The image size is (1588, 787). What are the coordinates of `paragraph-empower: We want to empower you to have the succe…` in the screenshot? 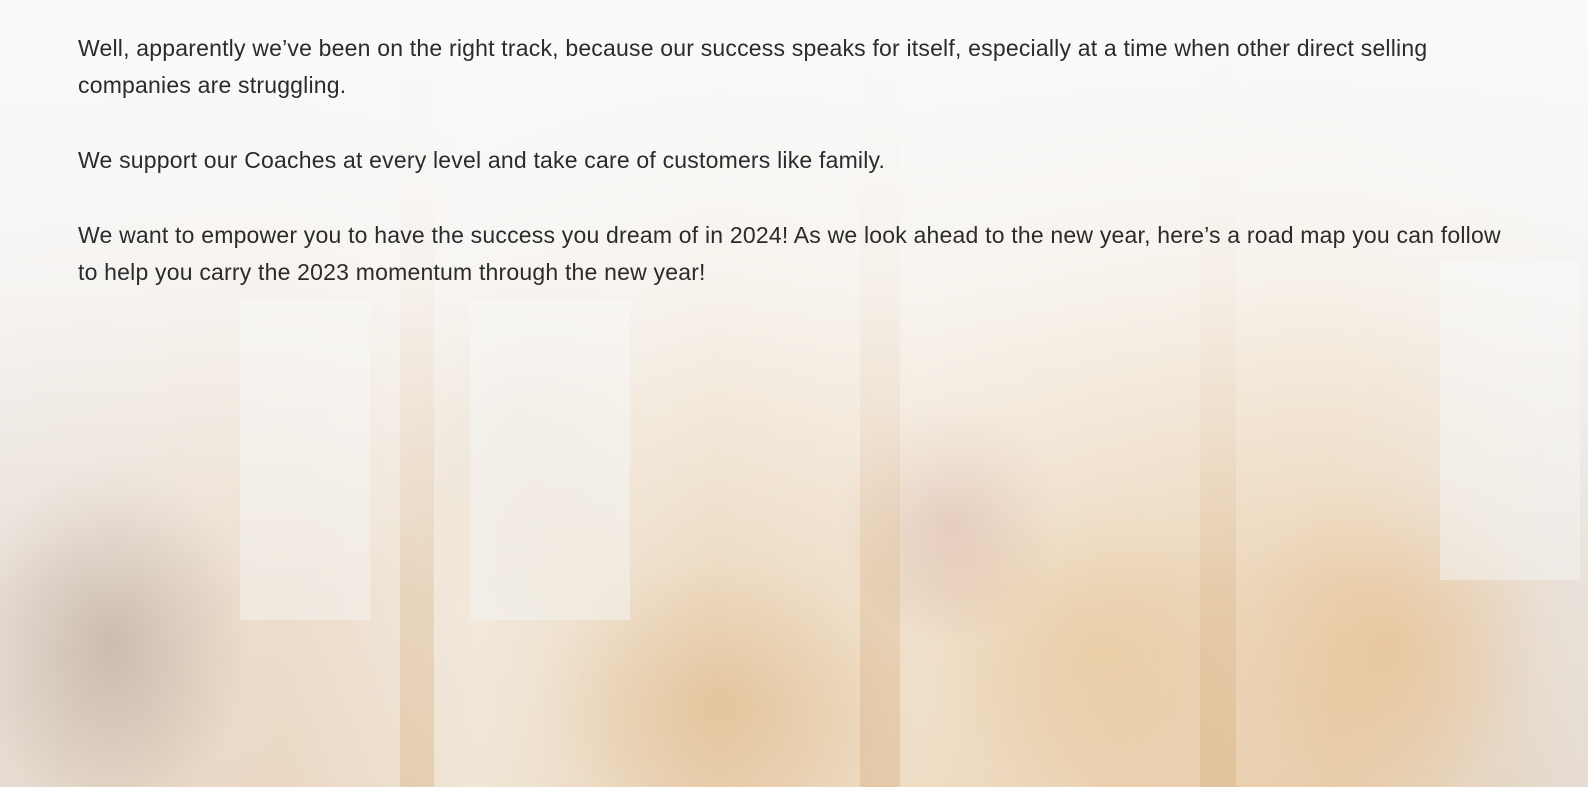 It's located at (789, 253).